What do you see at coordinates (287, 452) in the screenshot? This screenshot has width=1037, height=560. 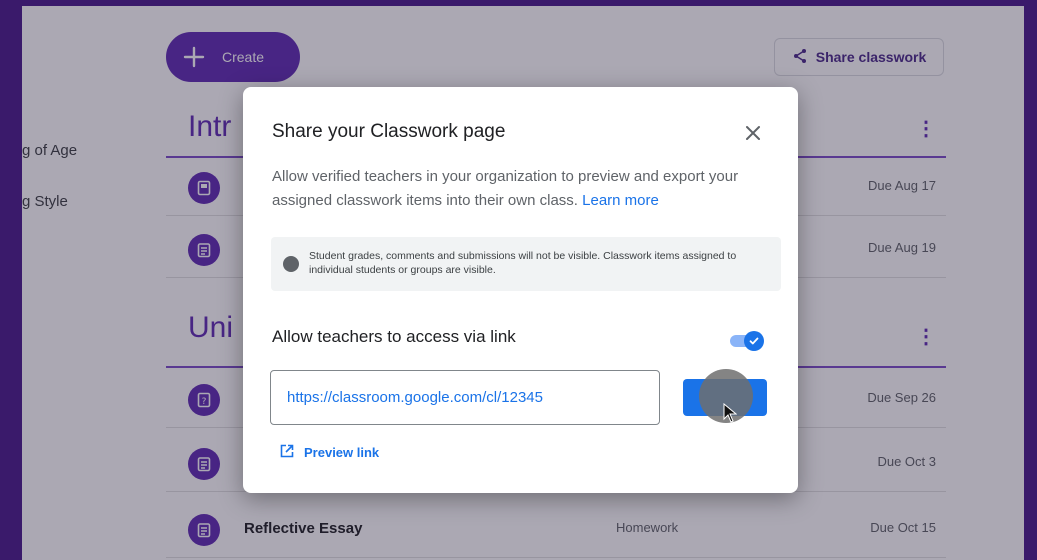 I see `open-in-new-icon` at bounding box center [287, 452].